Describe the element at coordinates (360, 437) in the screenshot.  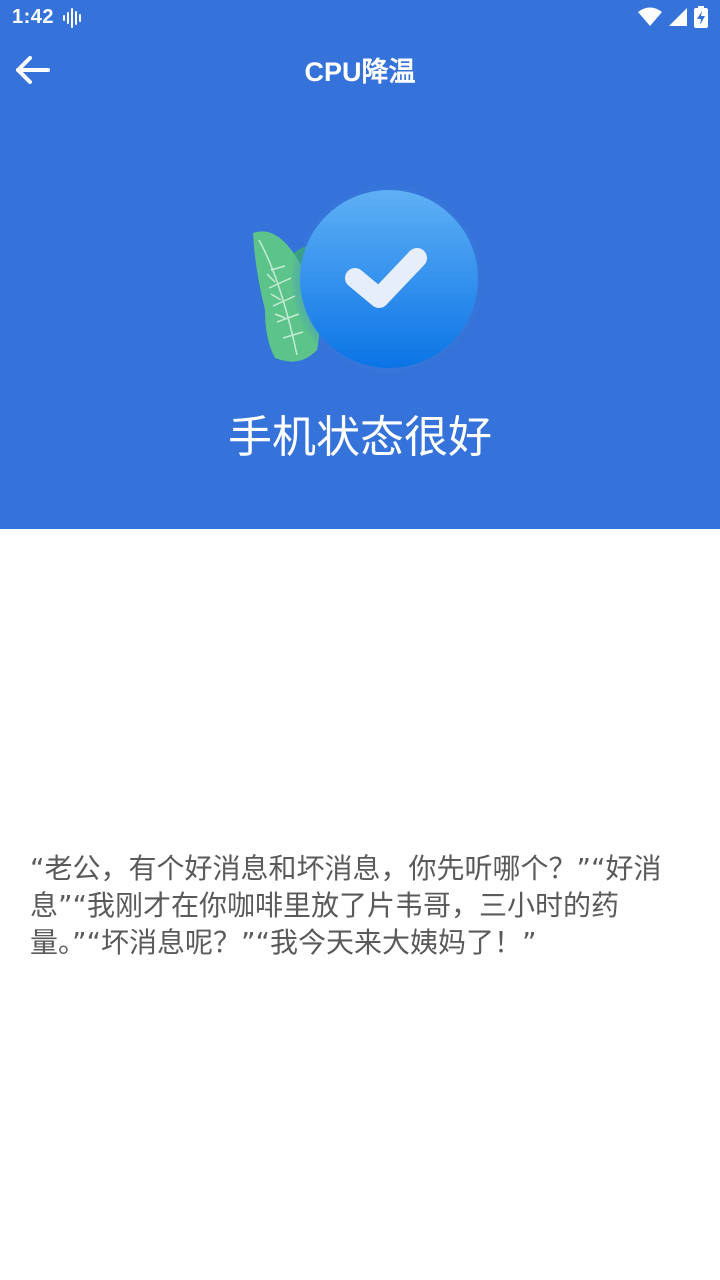
I see `status-message: 手机状态很好` at that location.